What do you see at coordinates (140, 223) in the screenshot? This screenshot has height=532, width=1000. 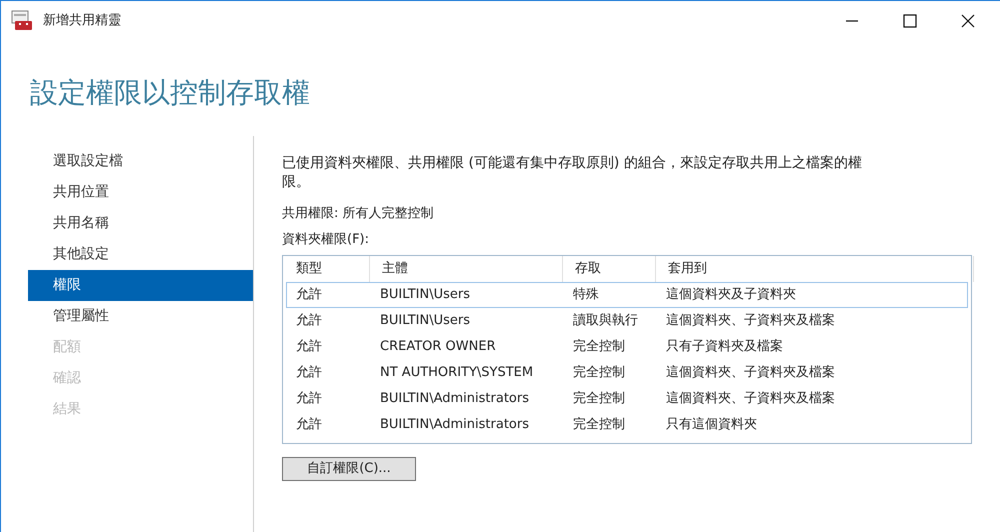 I see `sidebar-item: 共用名稱` at bounding box center [140, 223].